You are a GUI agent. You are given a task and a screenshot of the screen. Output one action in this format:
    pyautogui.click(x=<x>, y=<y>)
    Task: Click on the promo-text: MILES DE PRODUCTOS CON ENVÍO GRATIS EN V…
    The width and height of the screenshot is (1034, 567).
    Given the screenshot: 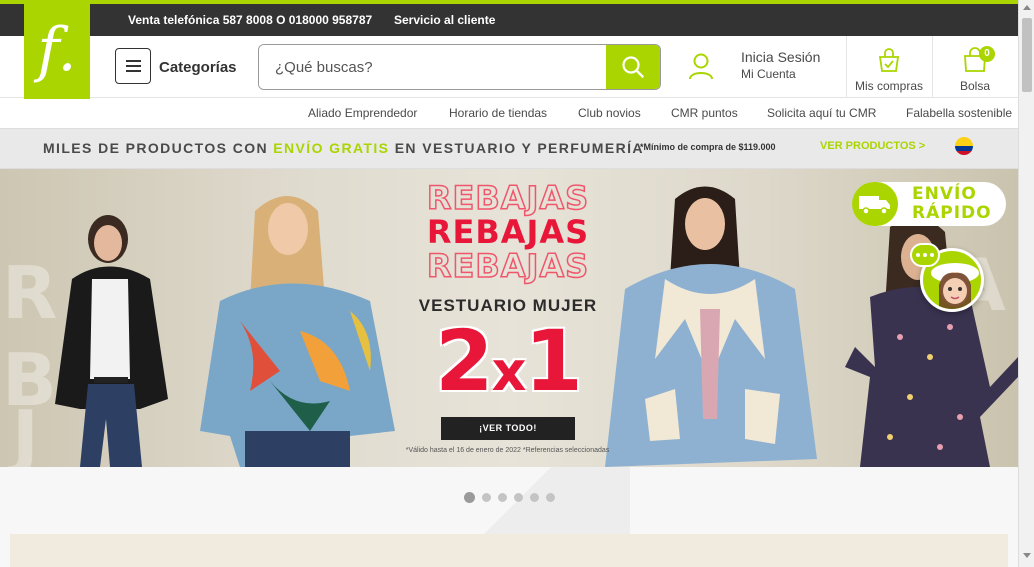 What is the action you would take?
    pyautogui.click(x=343, y=148)
    